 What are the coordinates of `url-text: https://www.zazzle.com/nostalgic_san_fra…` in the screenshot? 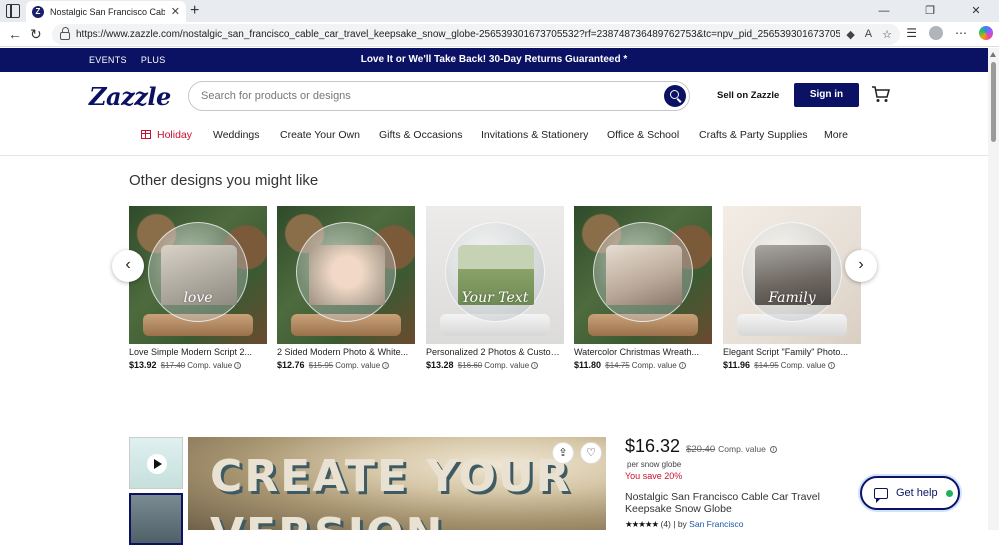 It's located at (458, 34).